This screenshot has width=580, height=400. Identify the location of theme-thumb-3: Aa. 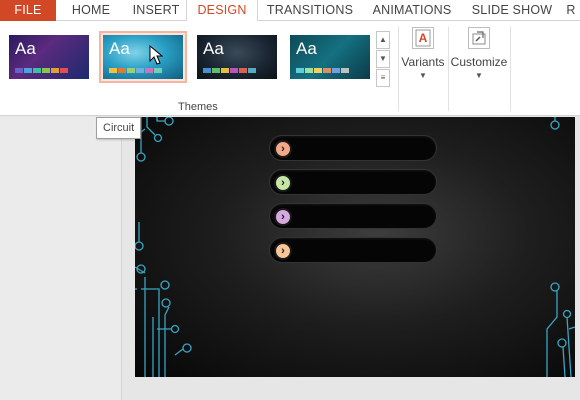
(237, 57).